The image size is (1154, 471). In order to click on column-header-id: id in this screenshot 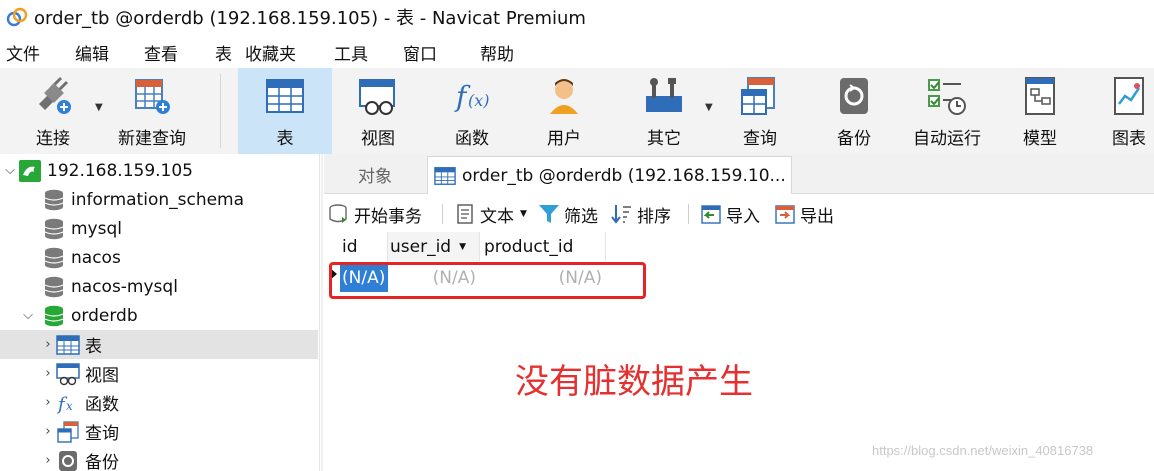, I will do `click(364, 246)`.